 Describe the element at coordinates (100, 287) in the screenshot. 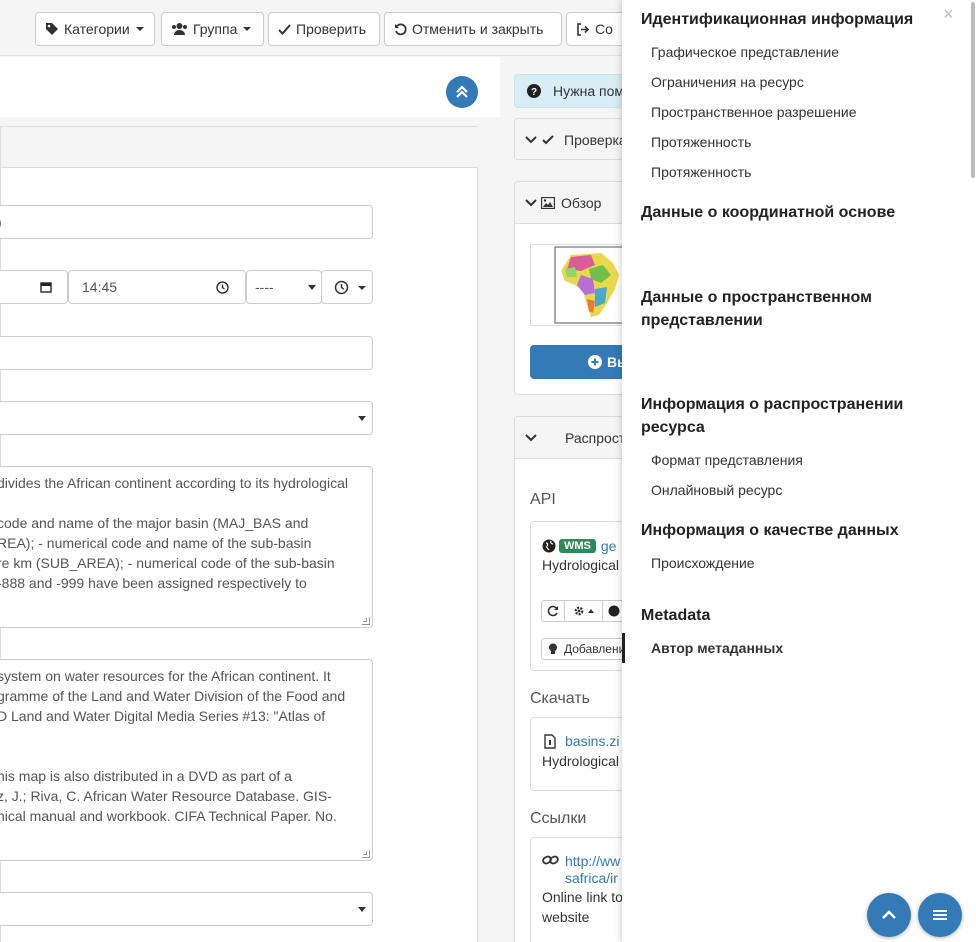

I see `time-value: 14:45` at that location.